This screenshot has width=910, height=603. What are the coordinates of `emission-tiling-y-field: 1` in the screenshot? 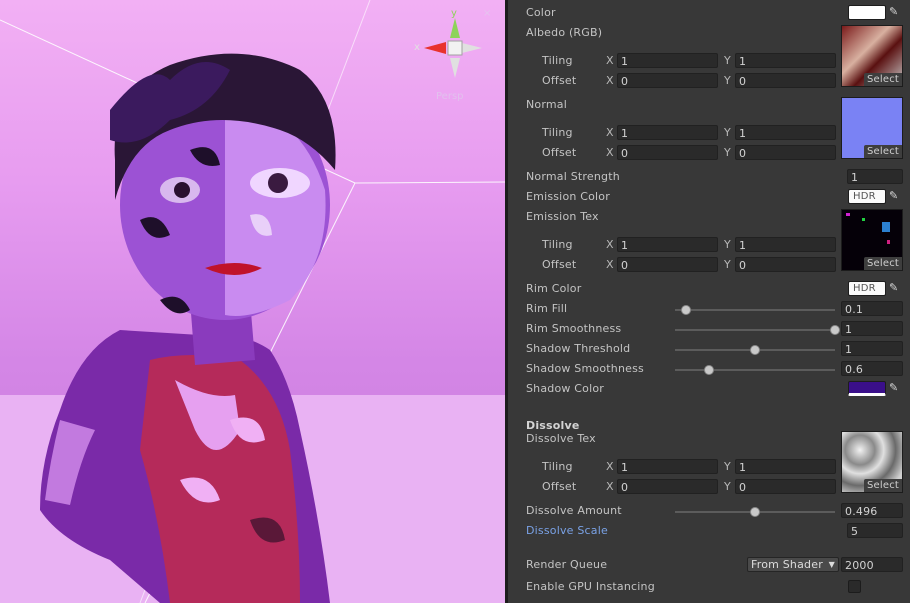 It's located at (785, 244).